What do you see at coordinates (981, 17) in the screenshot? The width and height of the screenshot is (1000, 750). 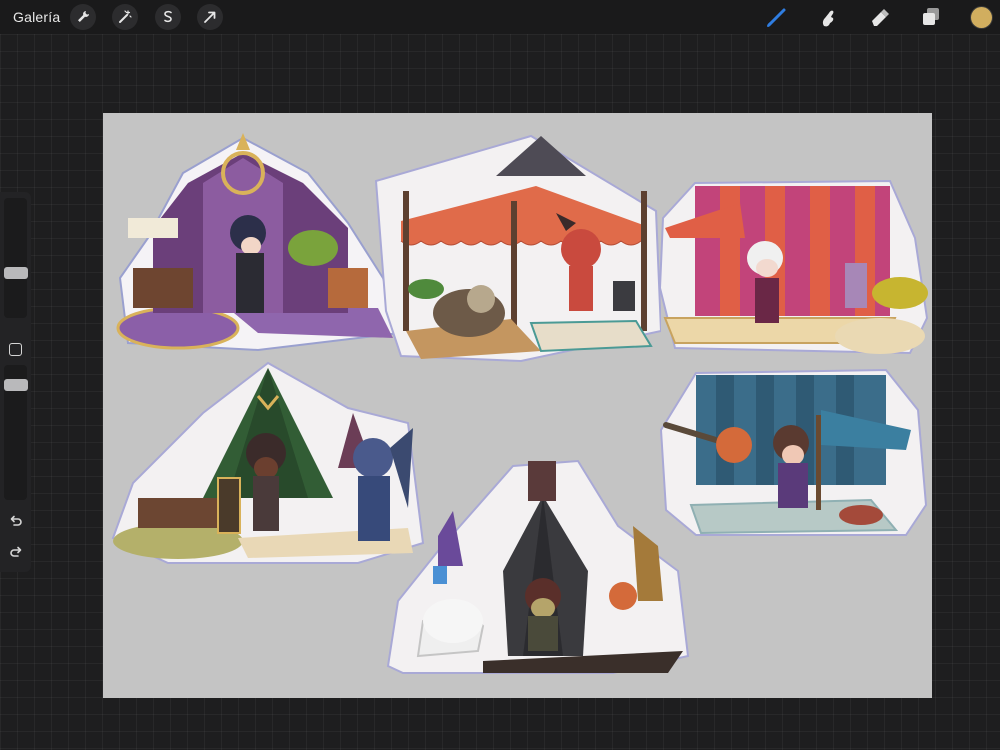 I see `color-swatch` at bounding box center [981, 17].